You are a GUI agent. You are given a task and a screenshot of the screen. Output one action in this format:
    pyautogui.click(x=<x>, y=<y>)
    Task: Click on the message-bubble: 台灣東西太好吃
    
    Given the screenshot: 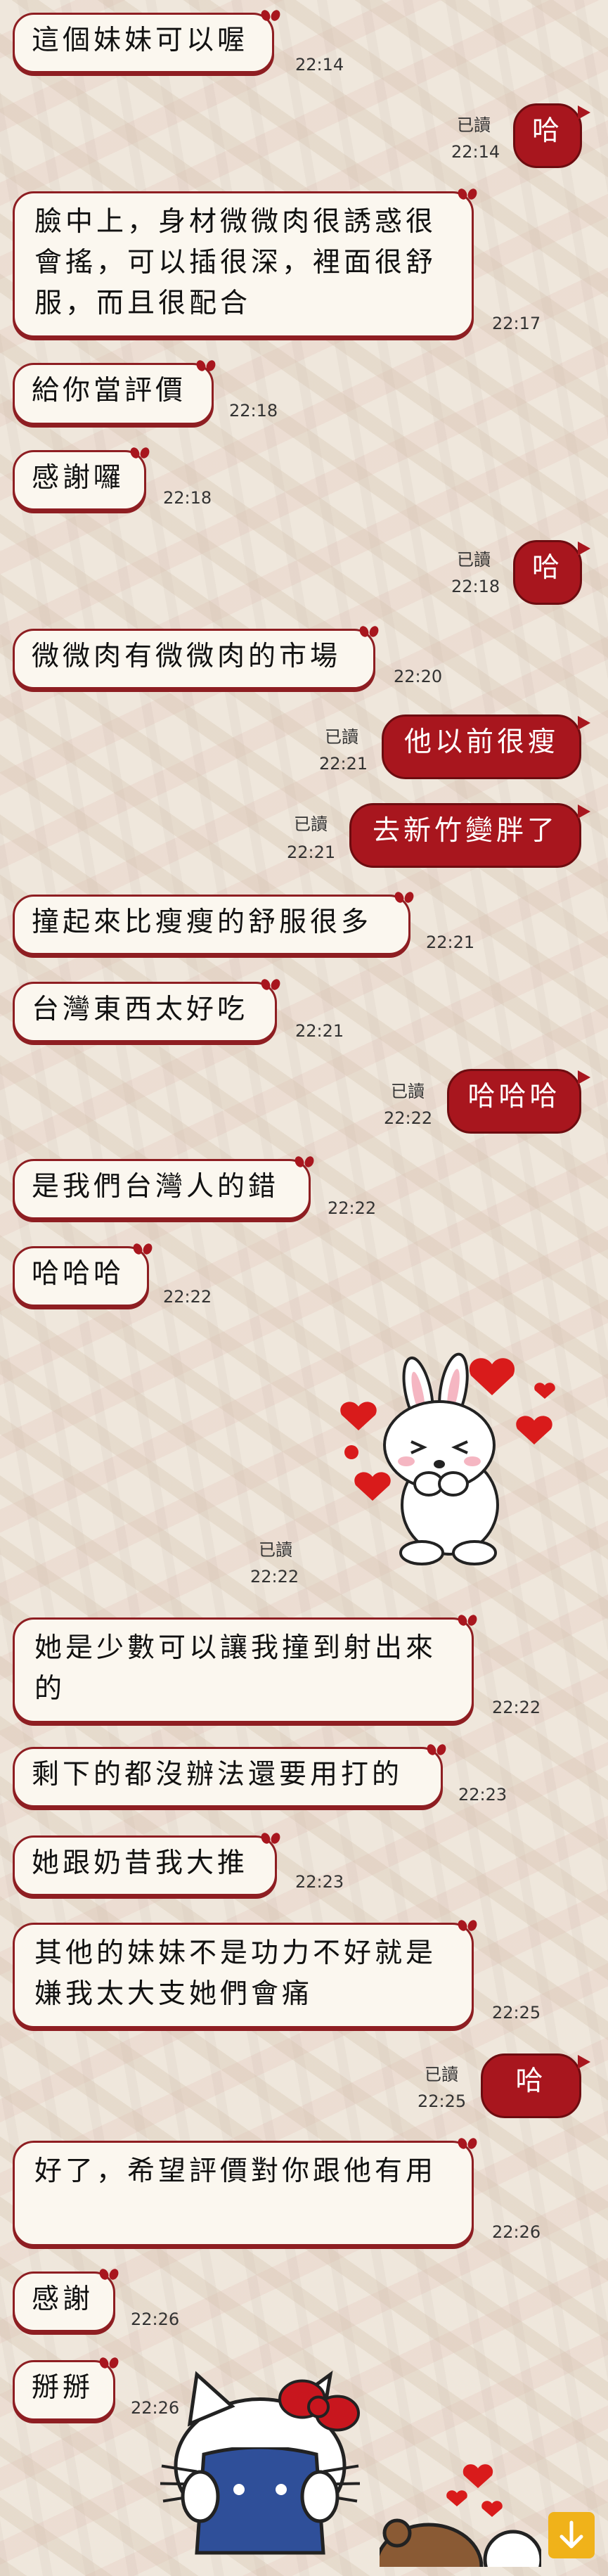 What is the action you would take?
    pyautogui.click(x=145, y=1012)
    